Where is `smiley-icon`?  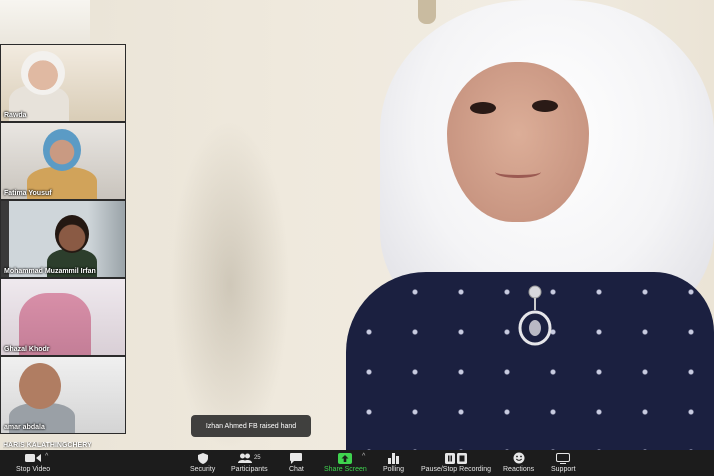 smiley-icon is located at coordinates (519, 458).